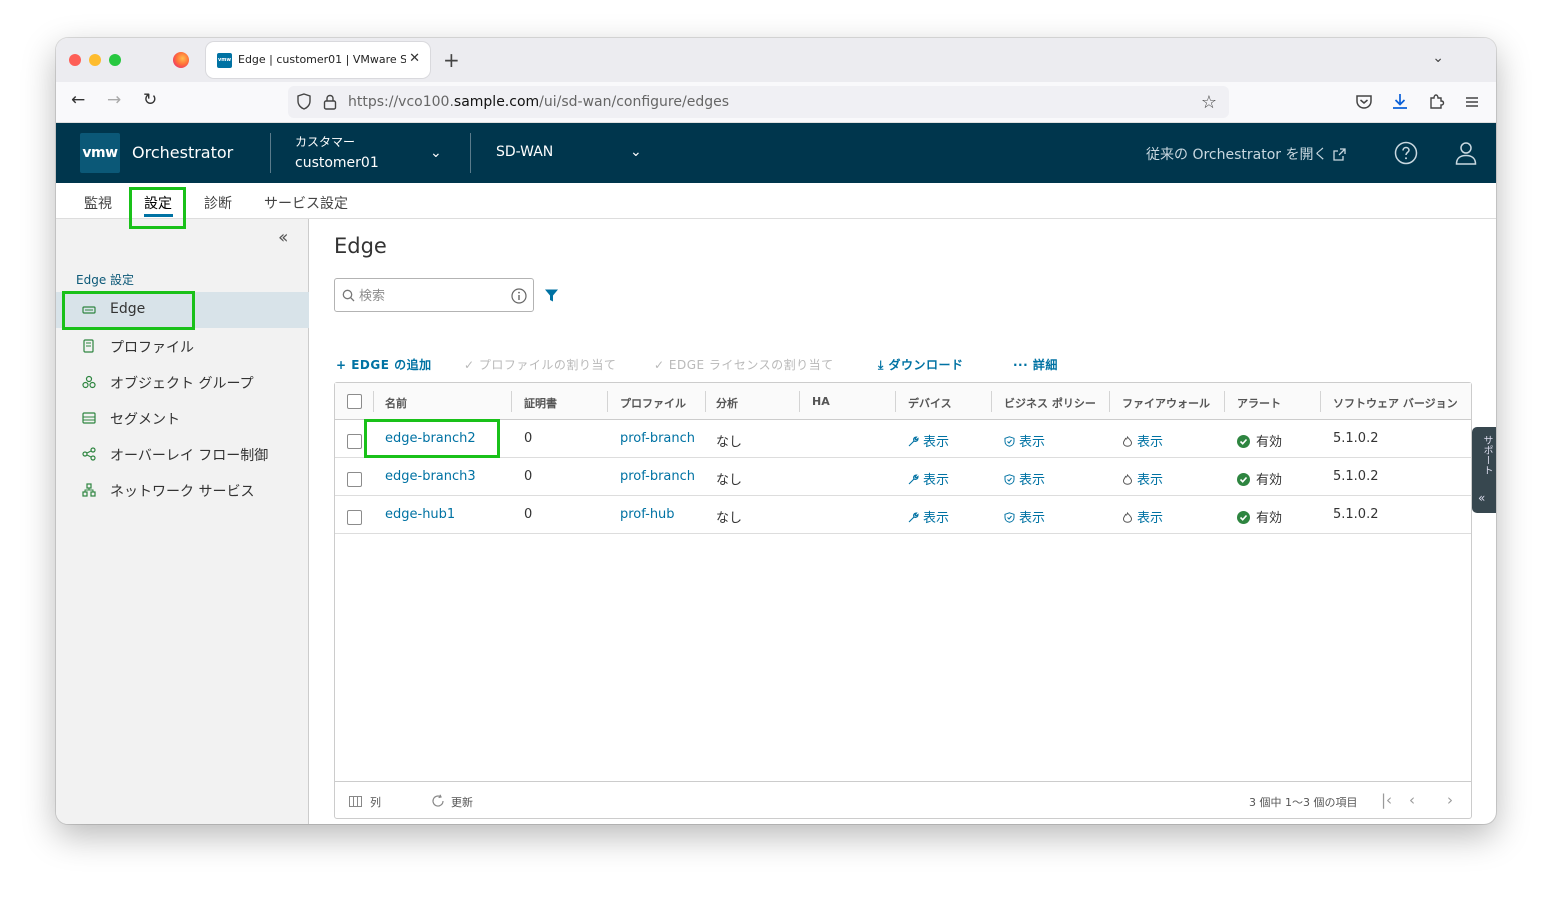 The width and height of the screenshot is (1552, 898). I want to click on edge-name-link: edge-branch2, so click(430, 438).